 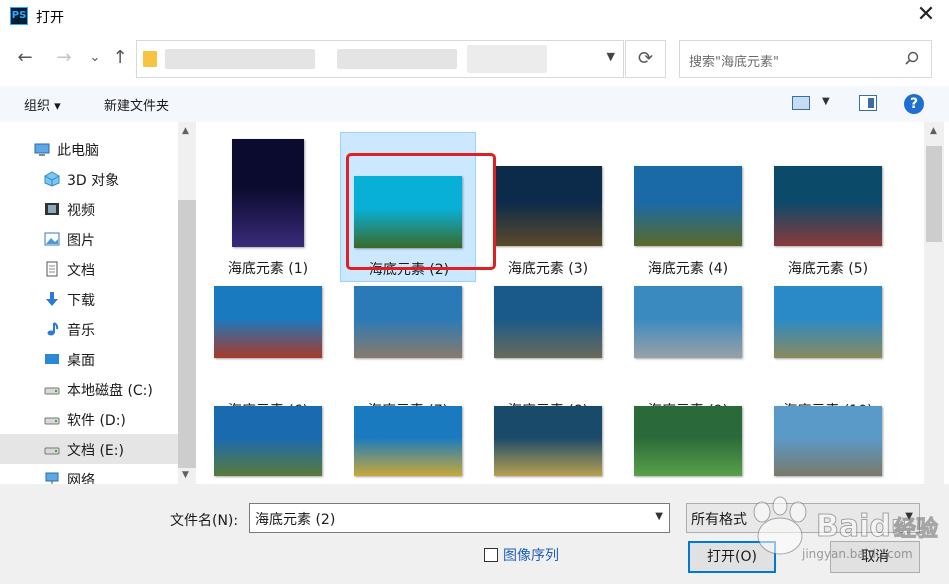 What do you see at coordinates (89, 474) in the screenshot?
I see `sidebar-item: 网络` at bounding box center [89, 474].